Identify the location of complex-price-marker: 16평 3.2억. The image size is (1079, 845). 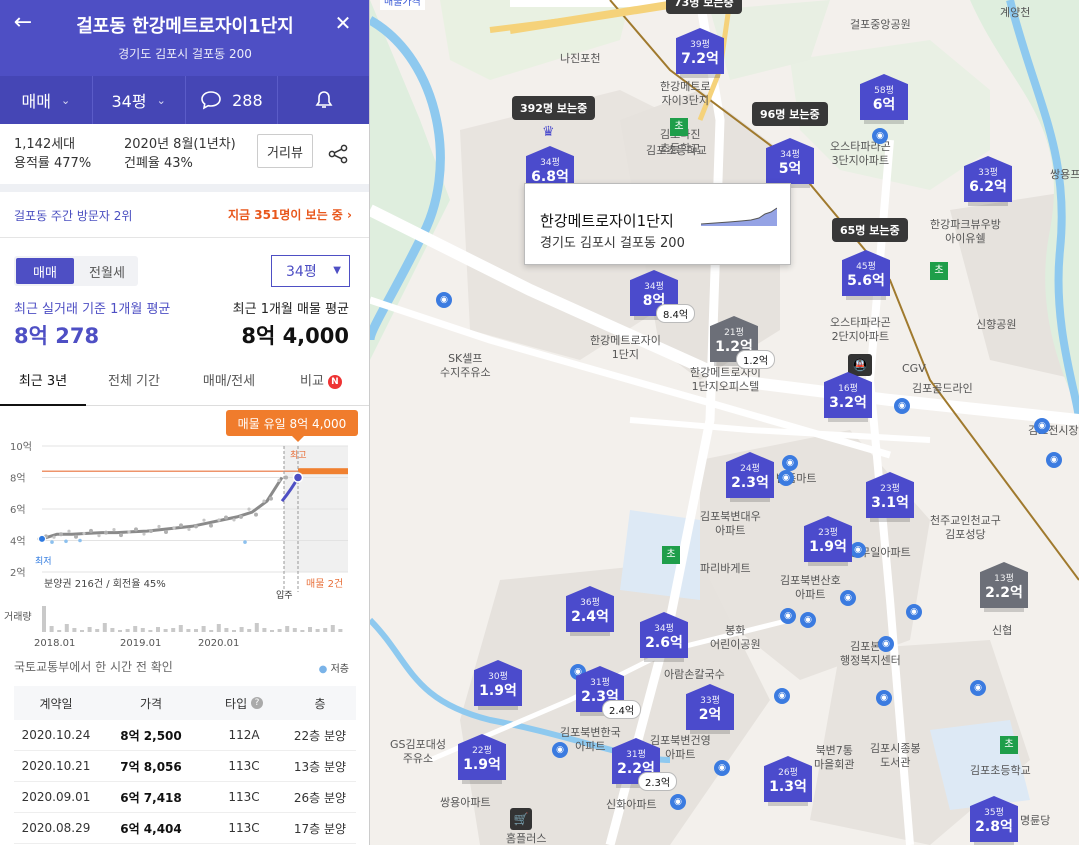
(848, 397).